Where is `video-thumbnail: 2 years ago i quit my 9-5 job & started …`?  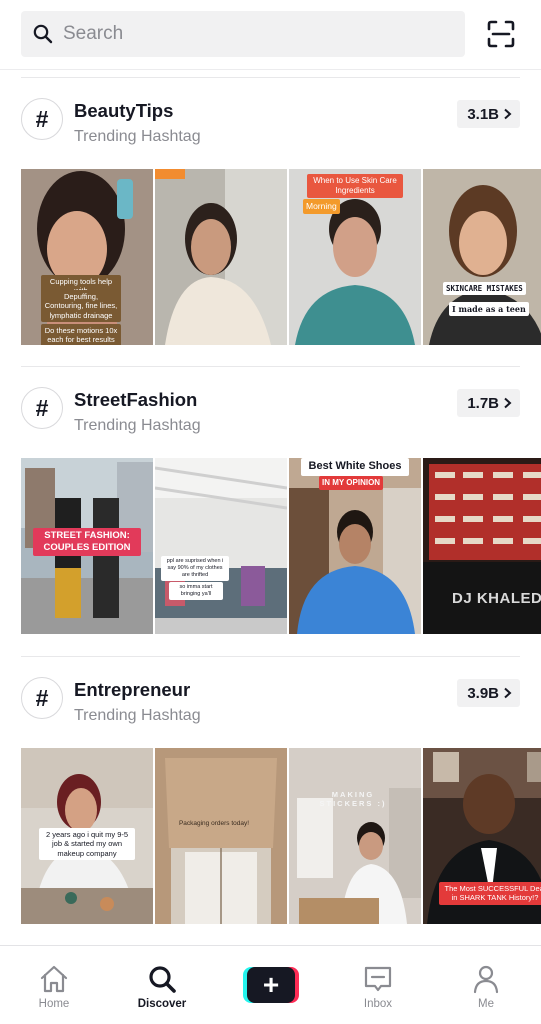 video-thumbnail: 2 years ago i quit my 9-5 job & started … is located at coordinates (87, 836).